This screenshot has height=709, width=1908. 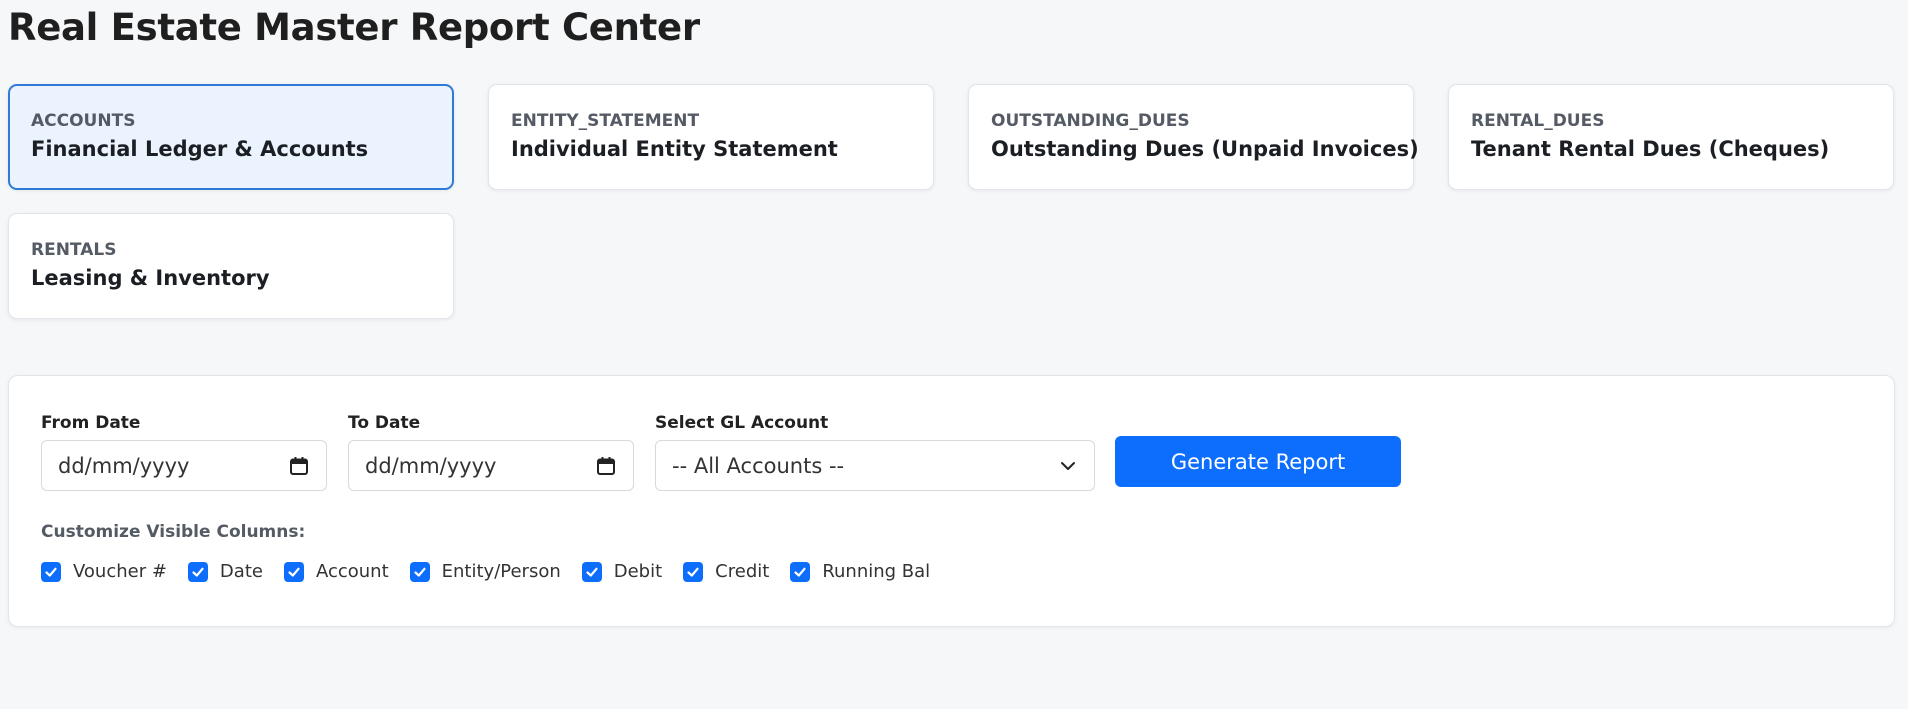 What do you see at coordinates (501, 571) in the screenshot?
I see `column-label: Entity/Person` at bounding box center [501, 571].